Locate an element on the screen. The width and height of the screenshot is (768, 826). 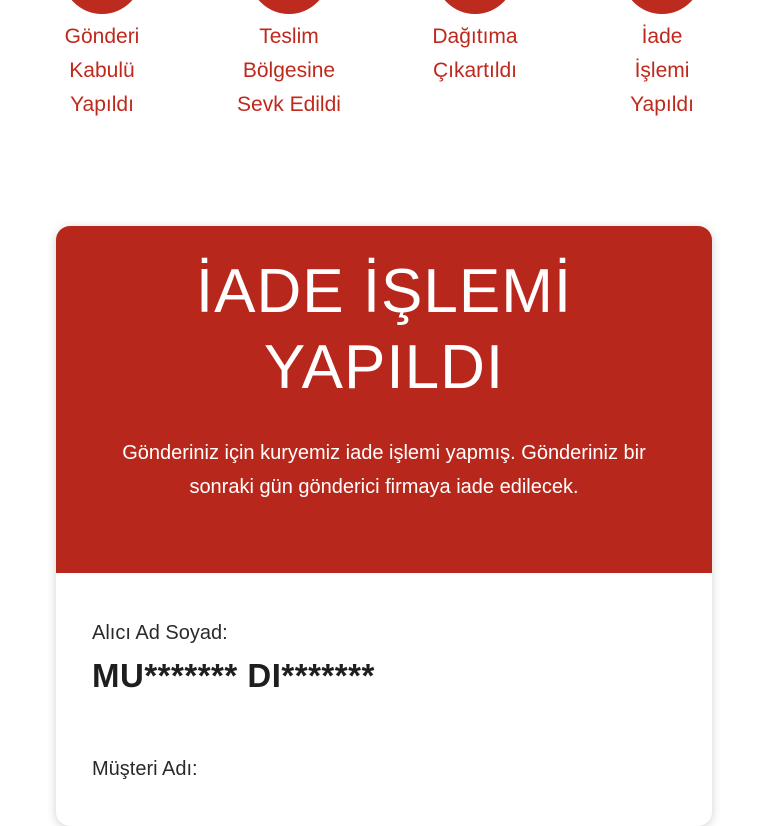
recipient-name: MU******* DI******* is located at coordinates (233, 675).